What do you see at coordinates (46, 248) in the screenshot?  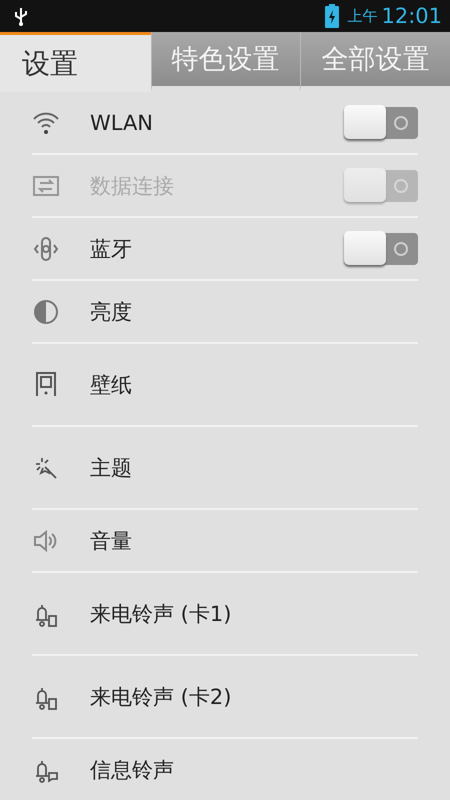 I see `bluetooth-icon` at bounding box center [46, 248].